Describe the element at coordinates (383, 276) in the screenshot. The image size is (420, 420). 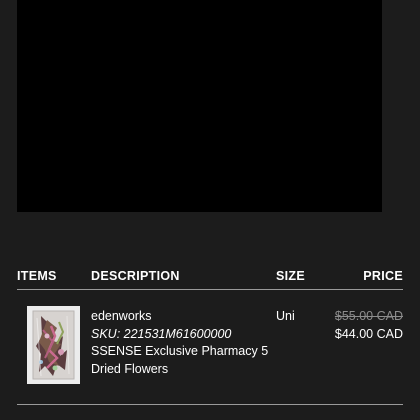
I see `header-price: PRICE` at that location.